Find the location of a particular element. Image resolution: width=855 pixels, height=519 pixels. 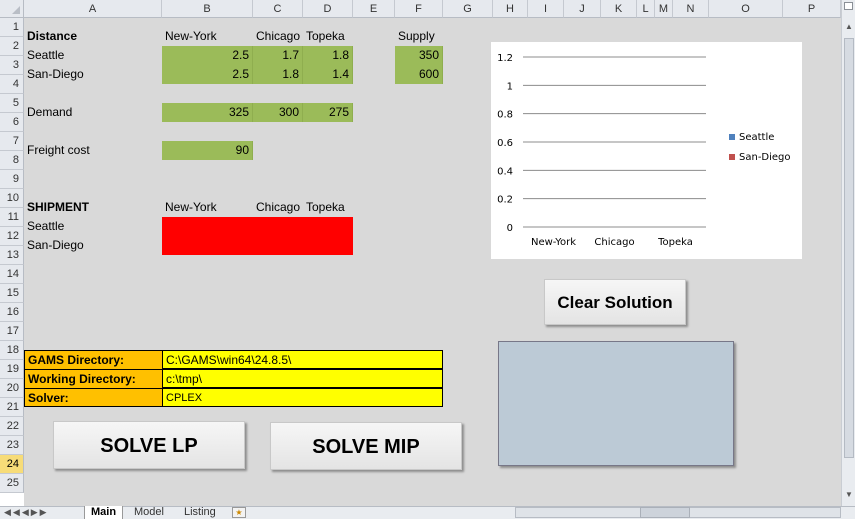

grid-line is located at coordinates (252, 262).